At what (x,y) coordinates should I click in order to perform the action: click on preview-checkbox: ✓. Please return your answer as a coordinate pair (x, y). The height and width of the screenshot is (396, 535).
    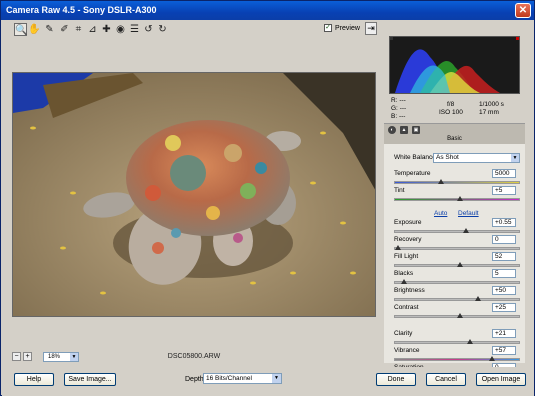
    Looking at the image, I should click on (328, 28).